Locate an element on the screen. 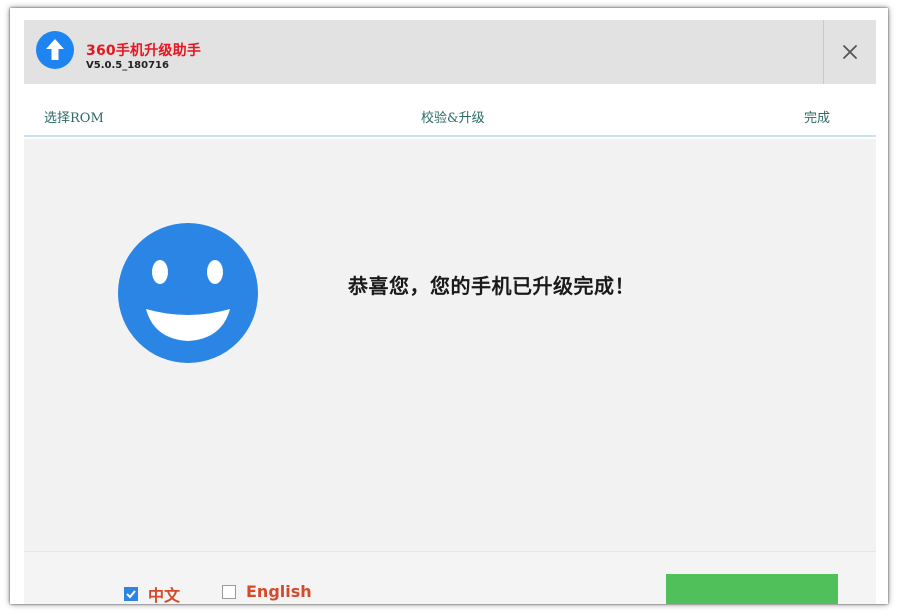 This screenshot has width=899, height=614. step-indicator: 选择ROM 校验&升级 完成 is located at coordinates (450, 110).